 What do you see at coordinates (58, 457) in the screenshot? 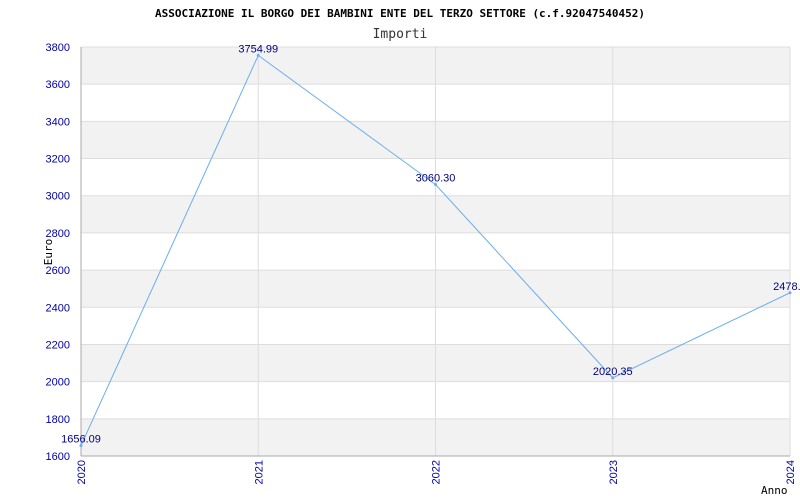
I see `y-tick-label: 1600` at bounding box center [58, 457].